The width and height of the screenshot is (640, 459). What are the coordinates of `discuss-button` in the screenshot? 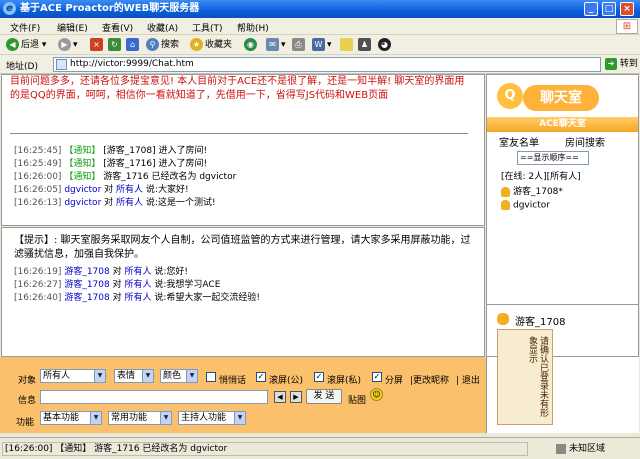 It's located at (347, 45).